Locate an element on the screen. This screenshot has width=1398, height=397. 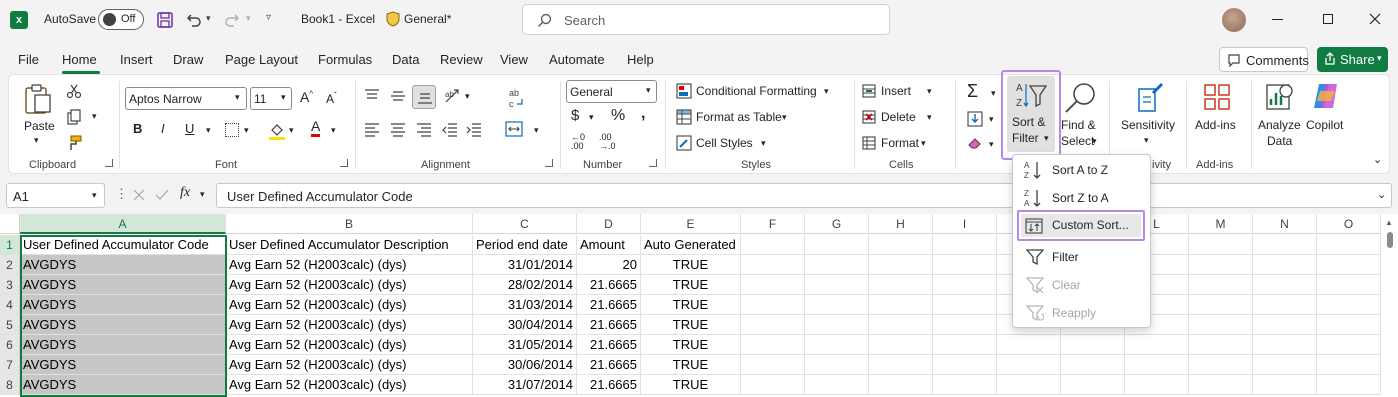
cell-k6 is located at coordinates (1093, 345).